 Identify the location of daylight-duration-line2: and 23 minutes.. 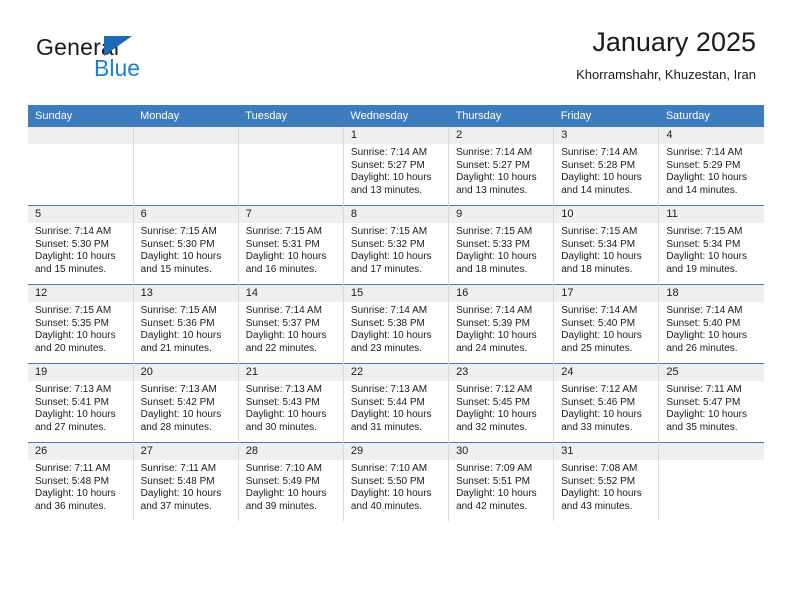
(386, 348).